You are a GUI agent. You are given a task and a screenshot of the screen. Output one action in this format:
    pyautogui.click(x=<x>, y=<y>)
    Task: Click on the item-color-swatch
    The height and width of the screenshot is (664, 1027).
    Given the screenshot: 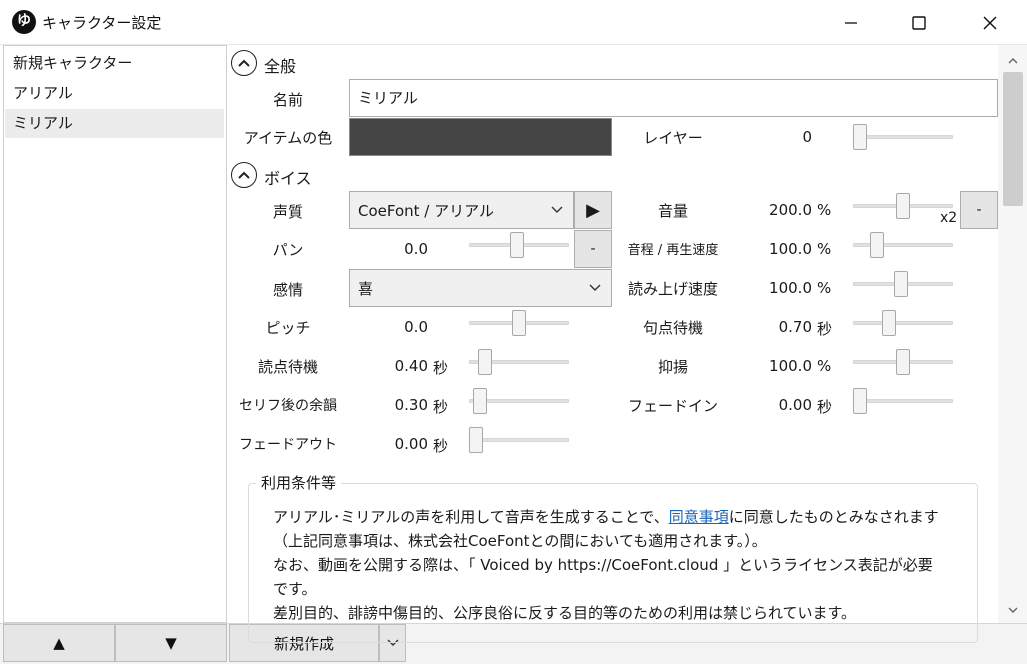 What is the action you would take?
    pyautogui.click(x=480, y=137)
    